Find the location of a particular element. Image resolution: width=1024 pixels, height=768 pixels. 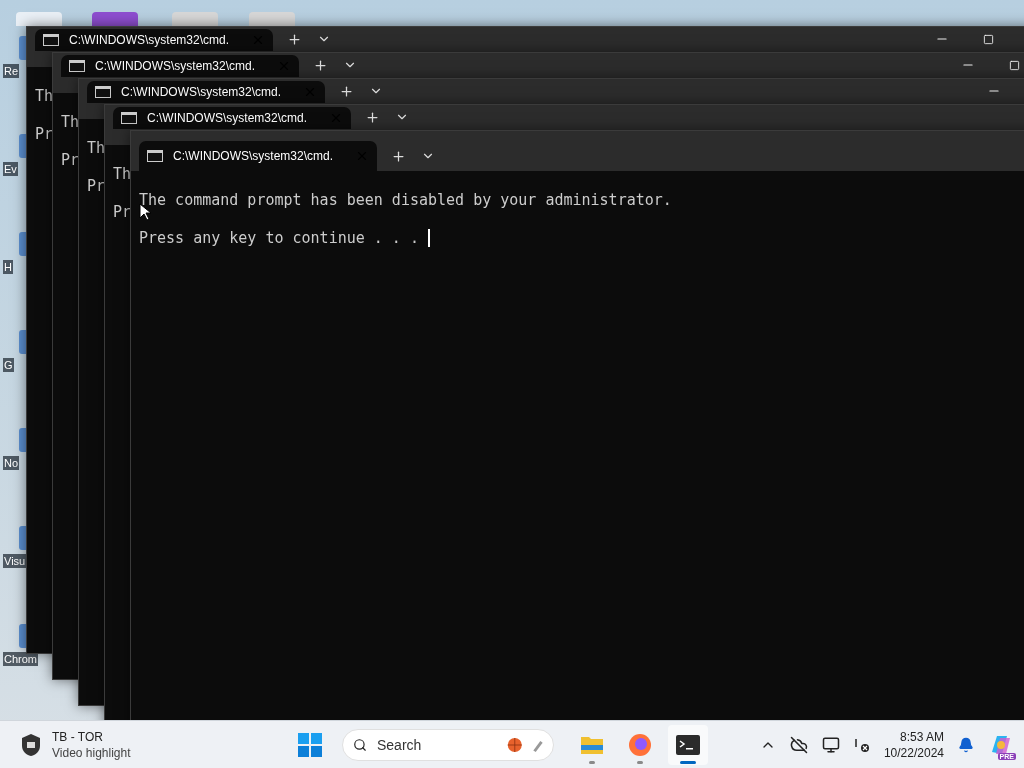

cloud-off-icon is located at coordinates (798, 745).